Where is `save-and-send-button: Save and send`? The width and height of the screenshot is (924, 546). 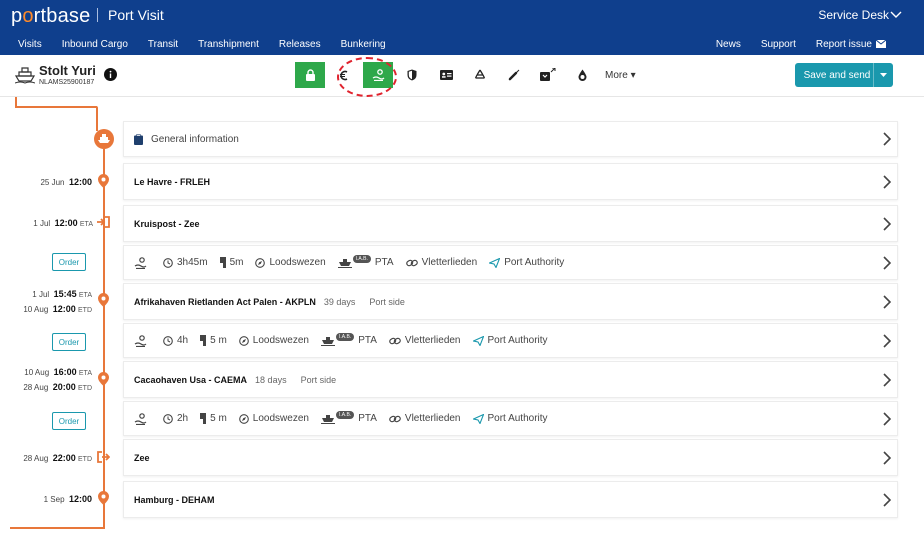 save-and-send-button: Save and send is located at coordinates (844, 75).